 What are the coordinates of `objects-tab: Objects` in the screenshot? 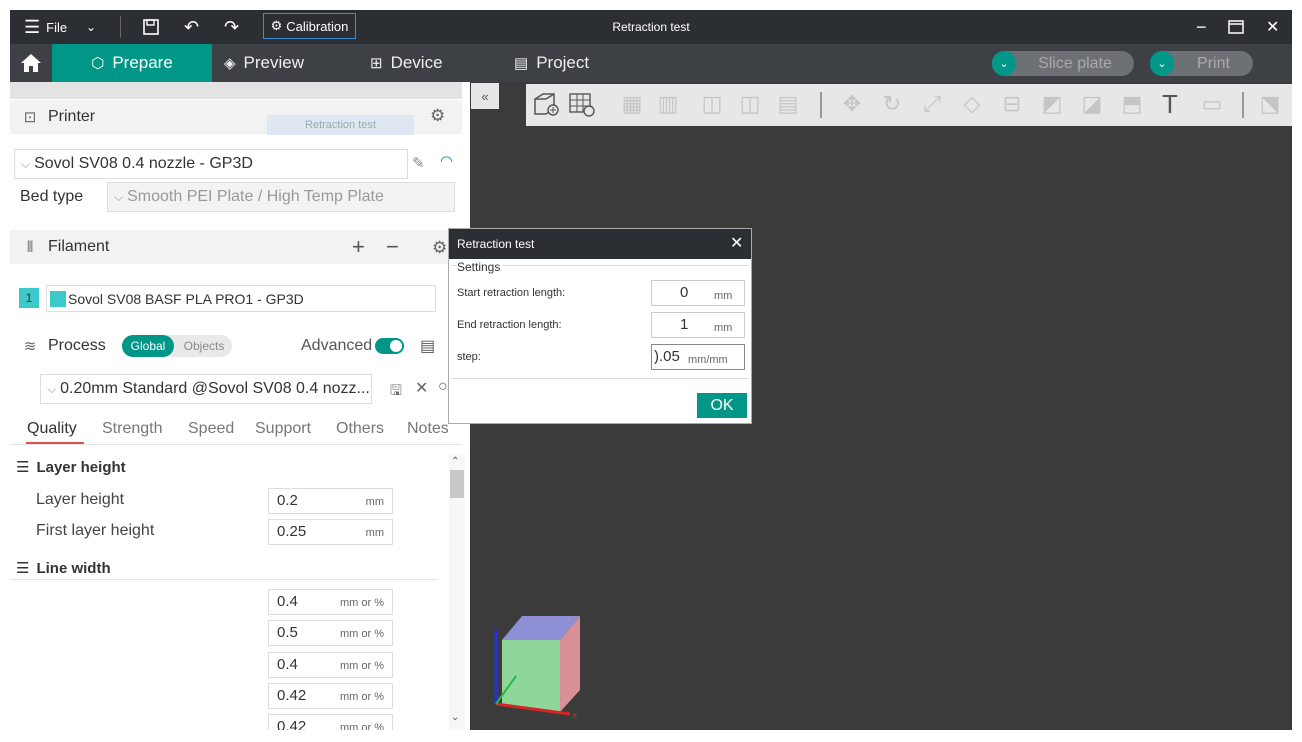 It's located at (204, 346).